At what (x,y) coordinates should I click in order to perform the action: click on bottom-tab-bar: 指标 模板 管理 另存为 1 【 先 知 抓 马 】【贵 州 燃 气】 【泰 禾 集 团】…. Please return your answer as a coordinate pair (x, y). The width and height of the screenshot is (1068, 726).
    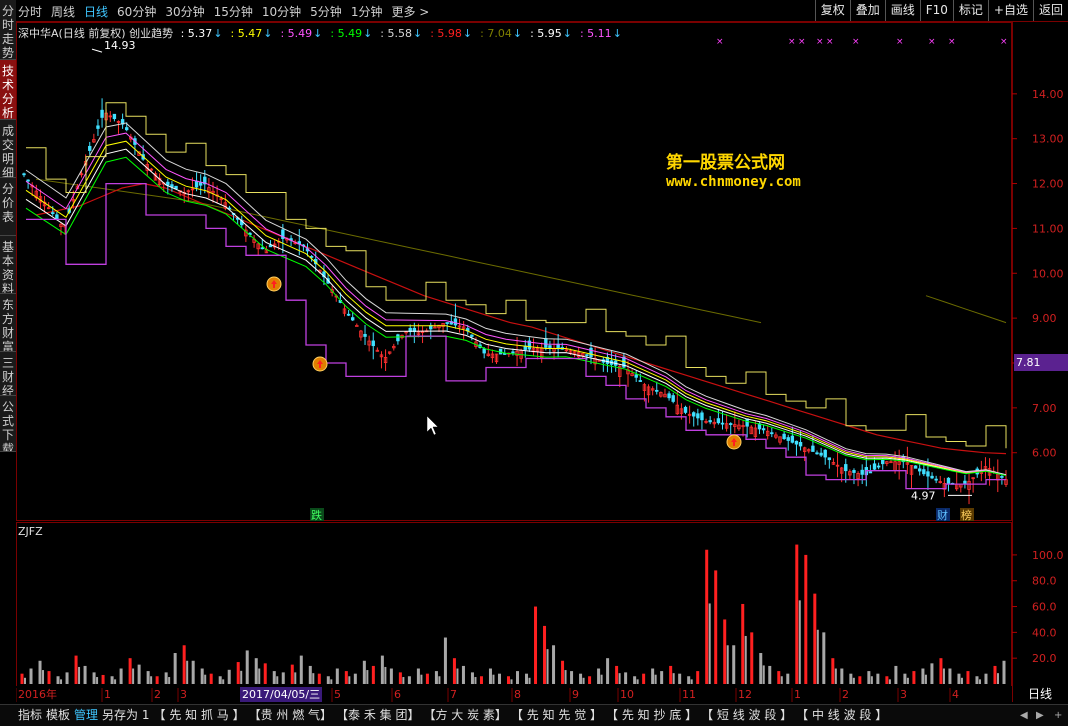
    Looking at the image, I should click on (534, 715).